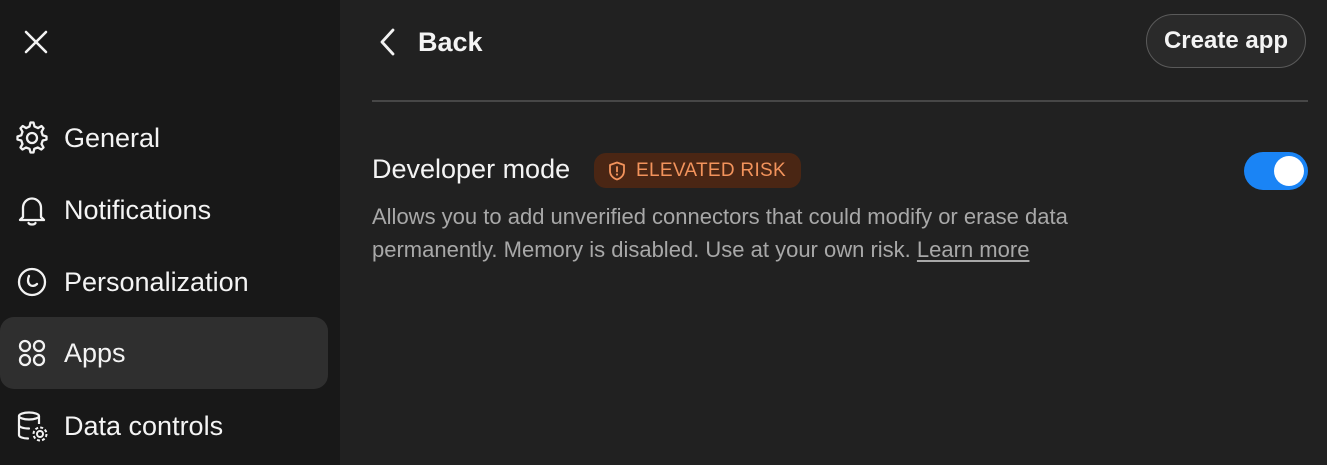  Describe the element at coordinates (471, 169) in the screenshot. I see `setting-title: Developer mode` at that location.